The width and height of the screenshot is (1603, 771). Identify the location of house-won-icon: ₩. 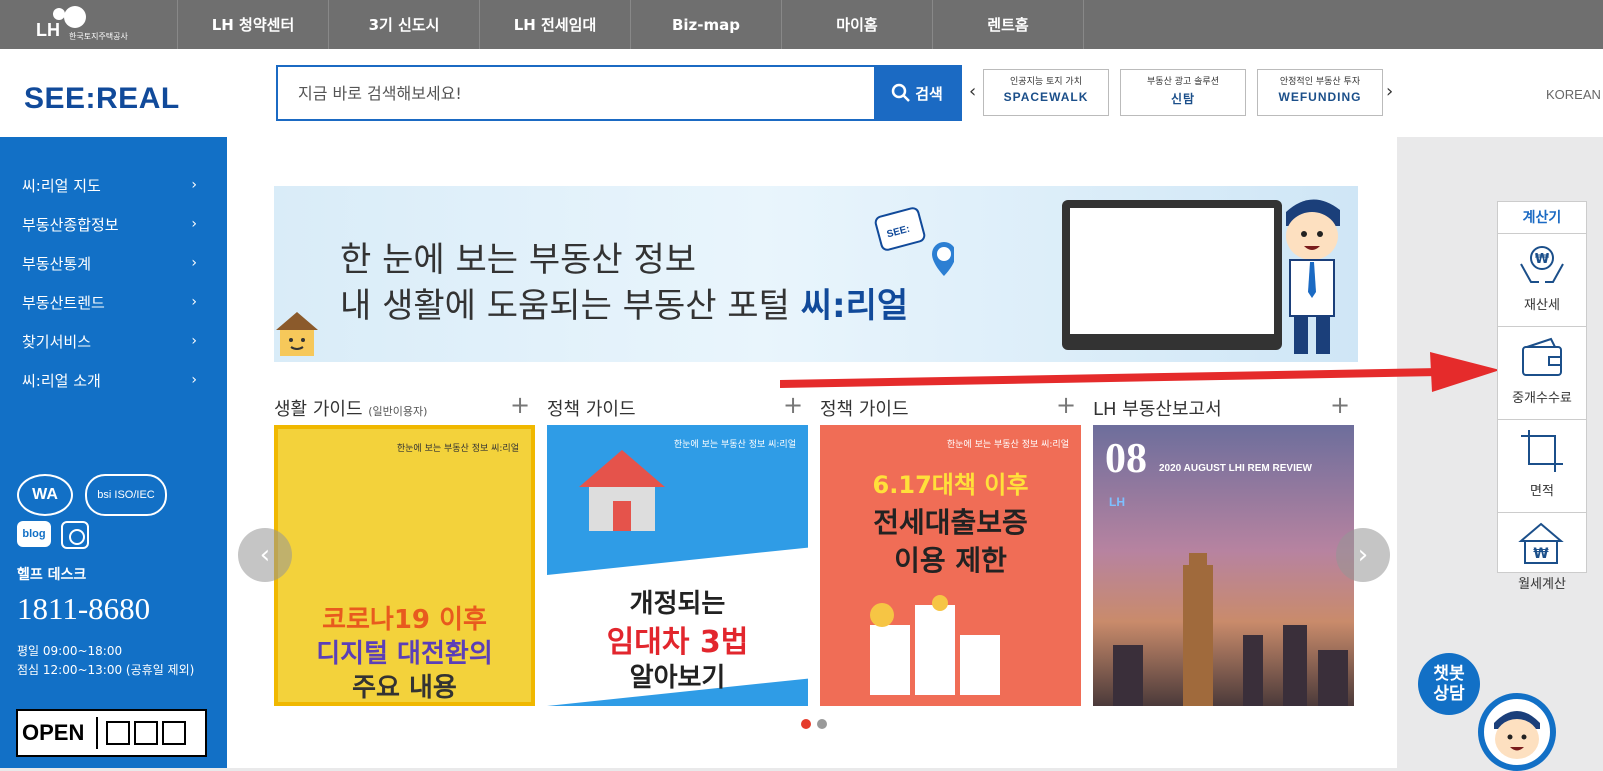
(1541, 543).